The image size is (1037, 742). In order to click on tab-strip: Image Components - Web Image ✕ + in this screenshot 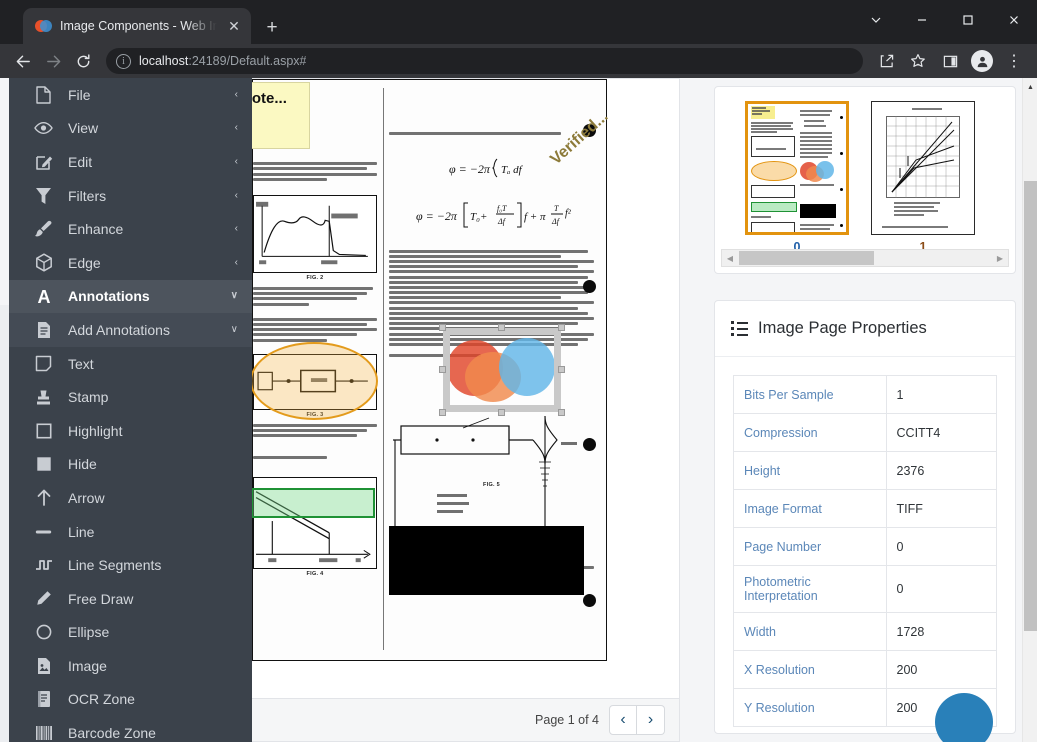, I will do `click(518, 22)`.